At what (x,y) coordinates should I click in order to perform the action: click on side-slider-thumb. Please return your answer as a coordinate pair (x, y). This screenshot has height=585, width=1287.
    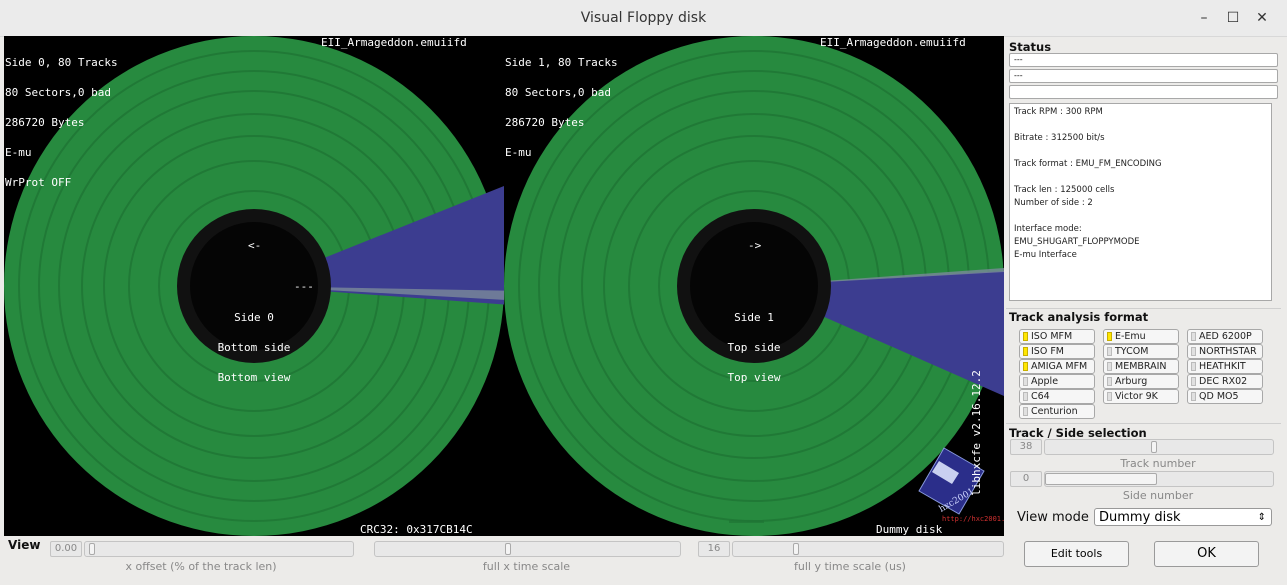
    Looking at the image, I should click on (1101, 479).